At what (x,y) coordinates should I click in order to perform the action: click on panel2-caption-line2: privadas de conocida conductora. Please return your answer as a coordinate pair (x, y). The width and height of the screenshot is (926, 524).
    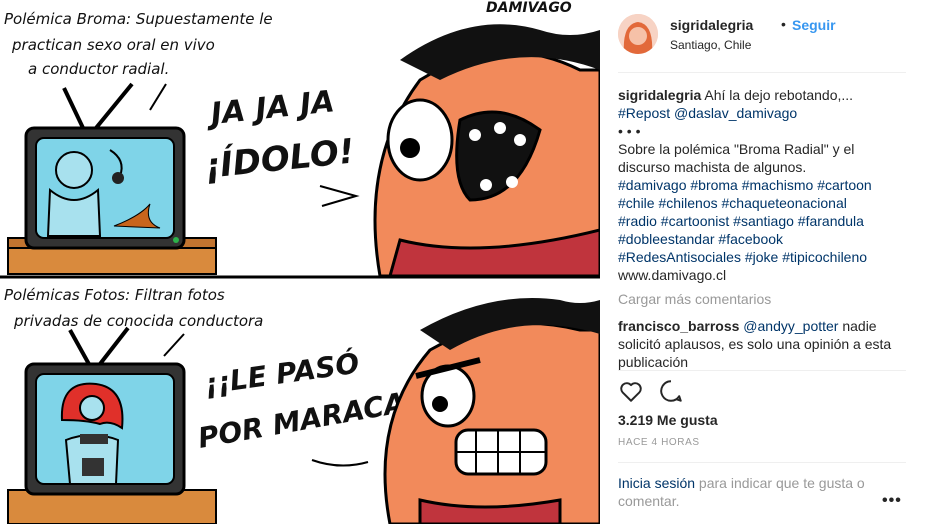
    Looking at the image, I should click on (138, 321).